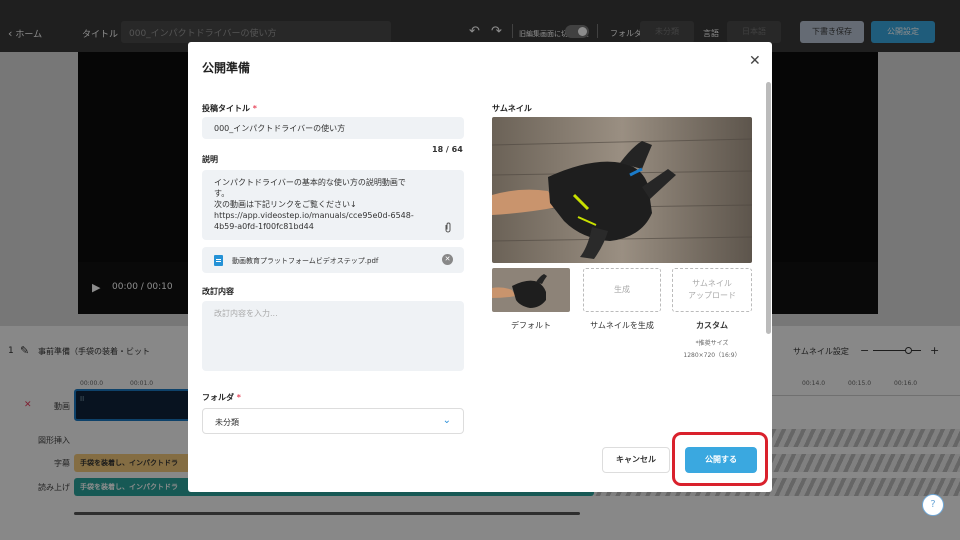 The height and width of the screenshot is (540, 960). I want to click on modal-title: 公開準備, so click(226, 68).